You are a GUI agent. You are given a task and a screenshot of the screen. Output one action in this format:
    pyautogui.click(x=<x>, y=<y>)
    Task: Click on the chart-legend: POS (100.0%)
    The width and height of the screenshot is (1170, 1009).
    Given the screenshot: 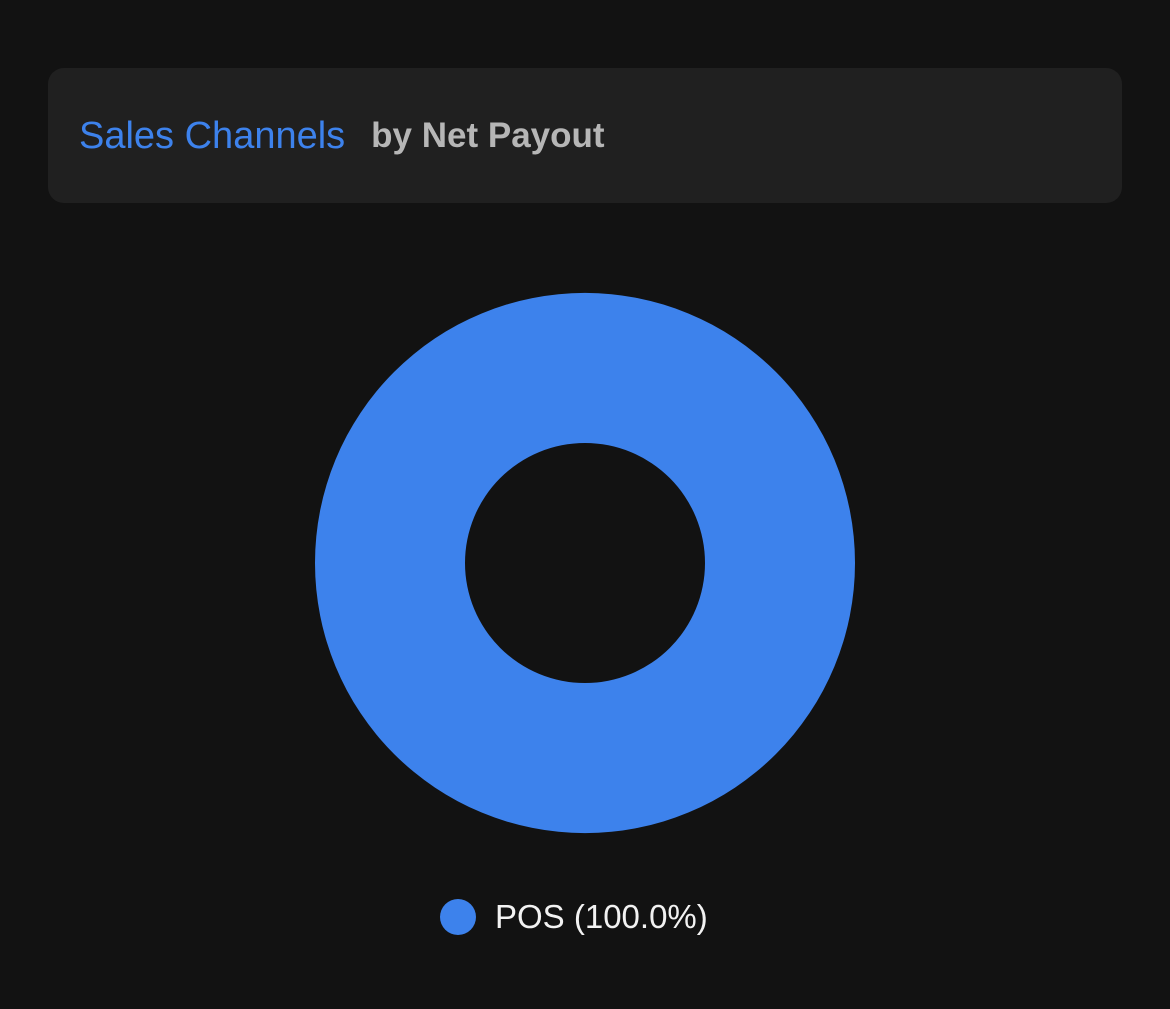 What is the action you would take?
    pyautogui.click(x=574, y=917)
    